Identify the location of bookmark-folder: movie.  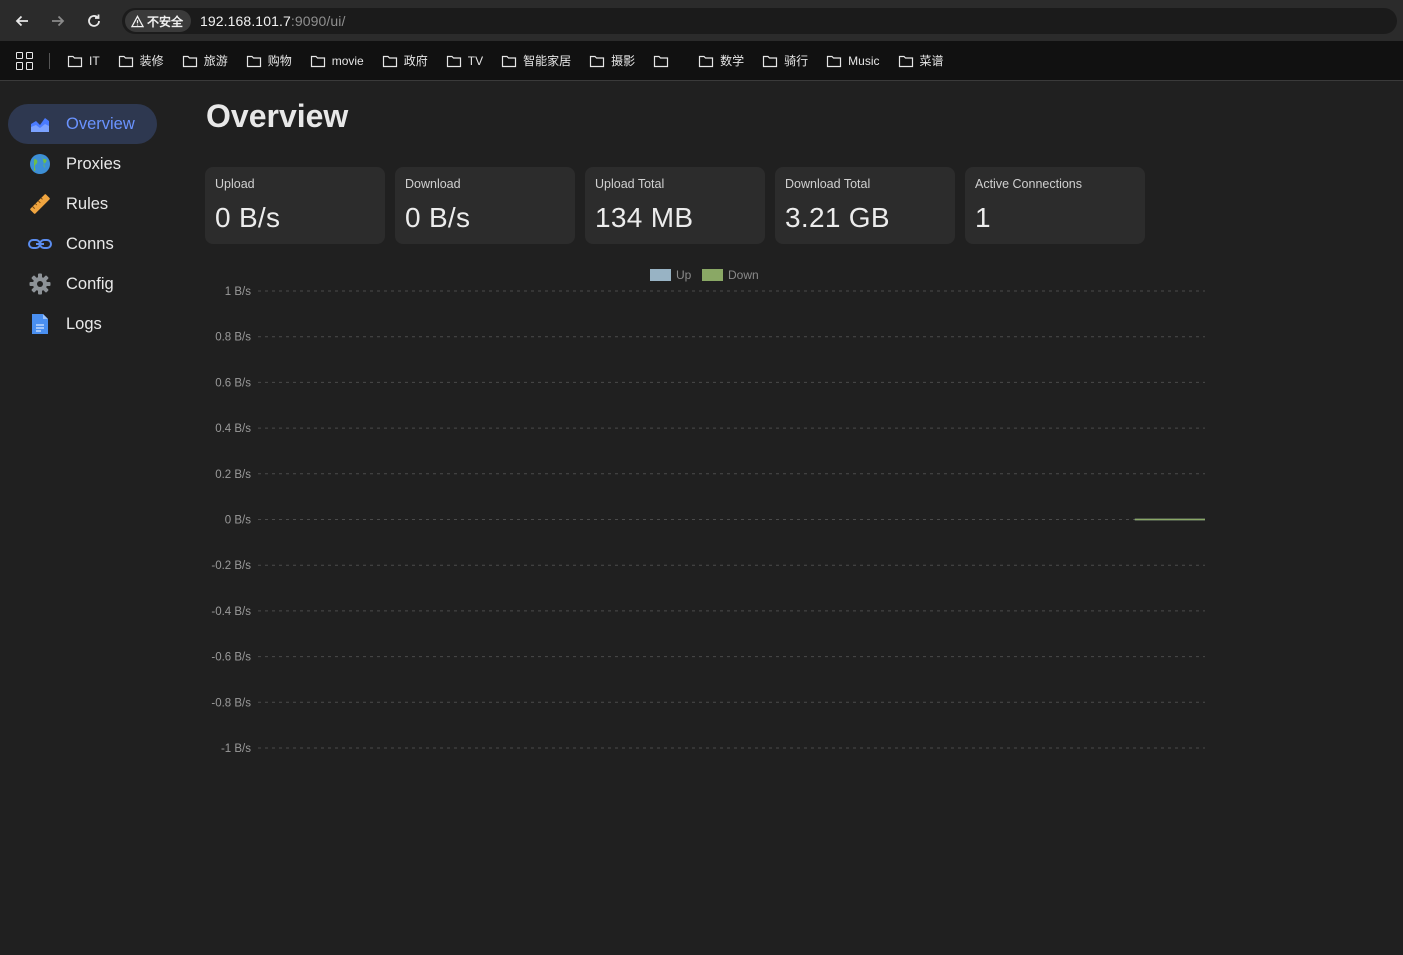
(337, 61).